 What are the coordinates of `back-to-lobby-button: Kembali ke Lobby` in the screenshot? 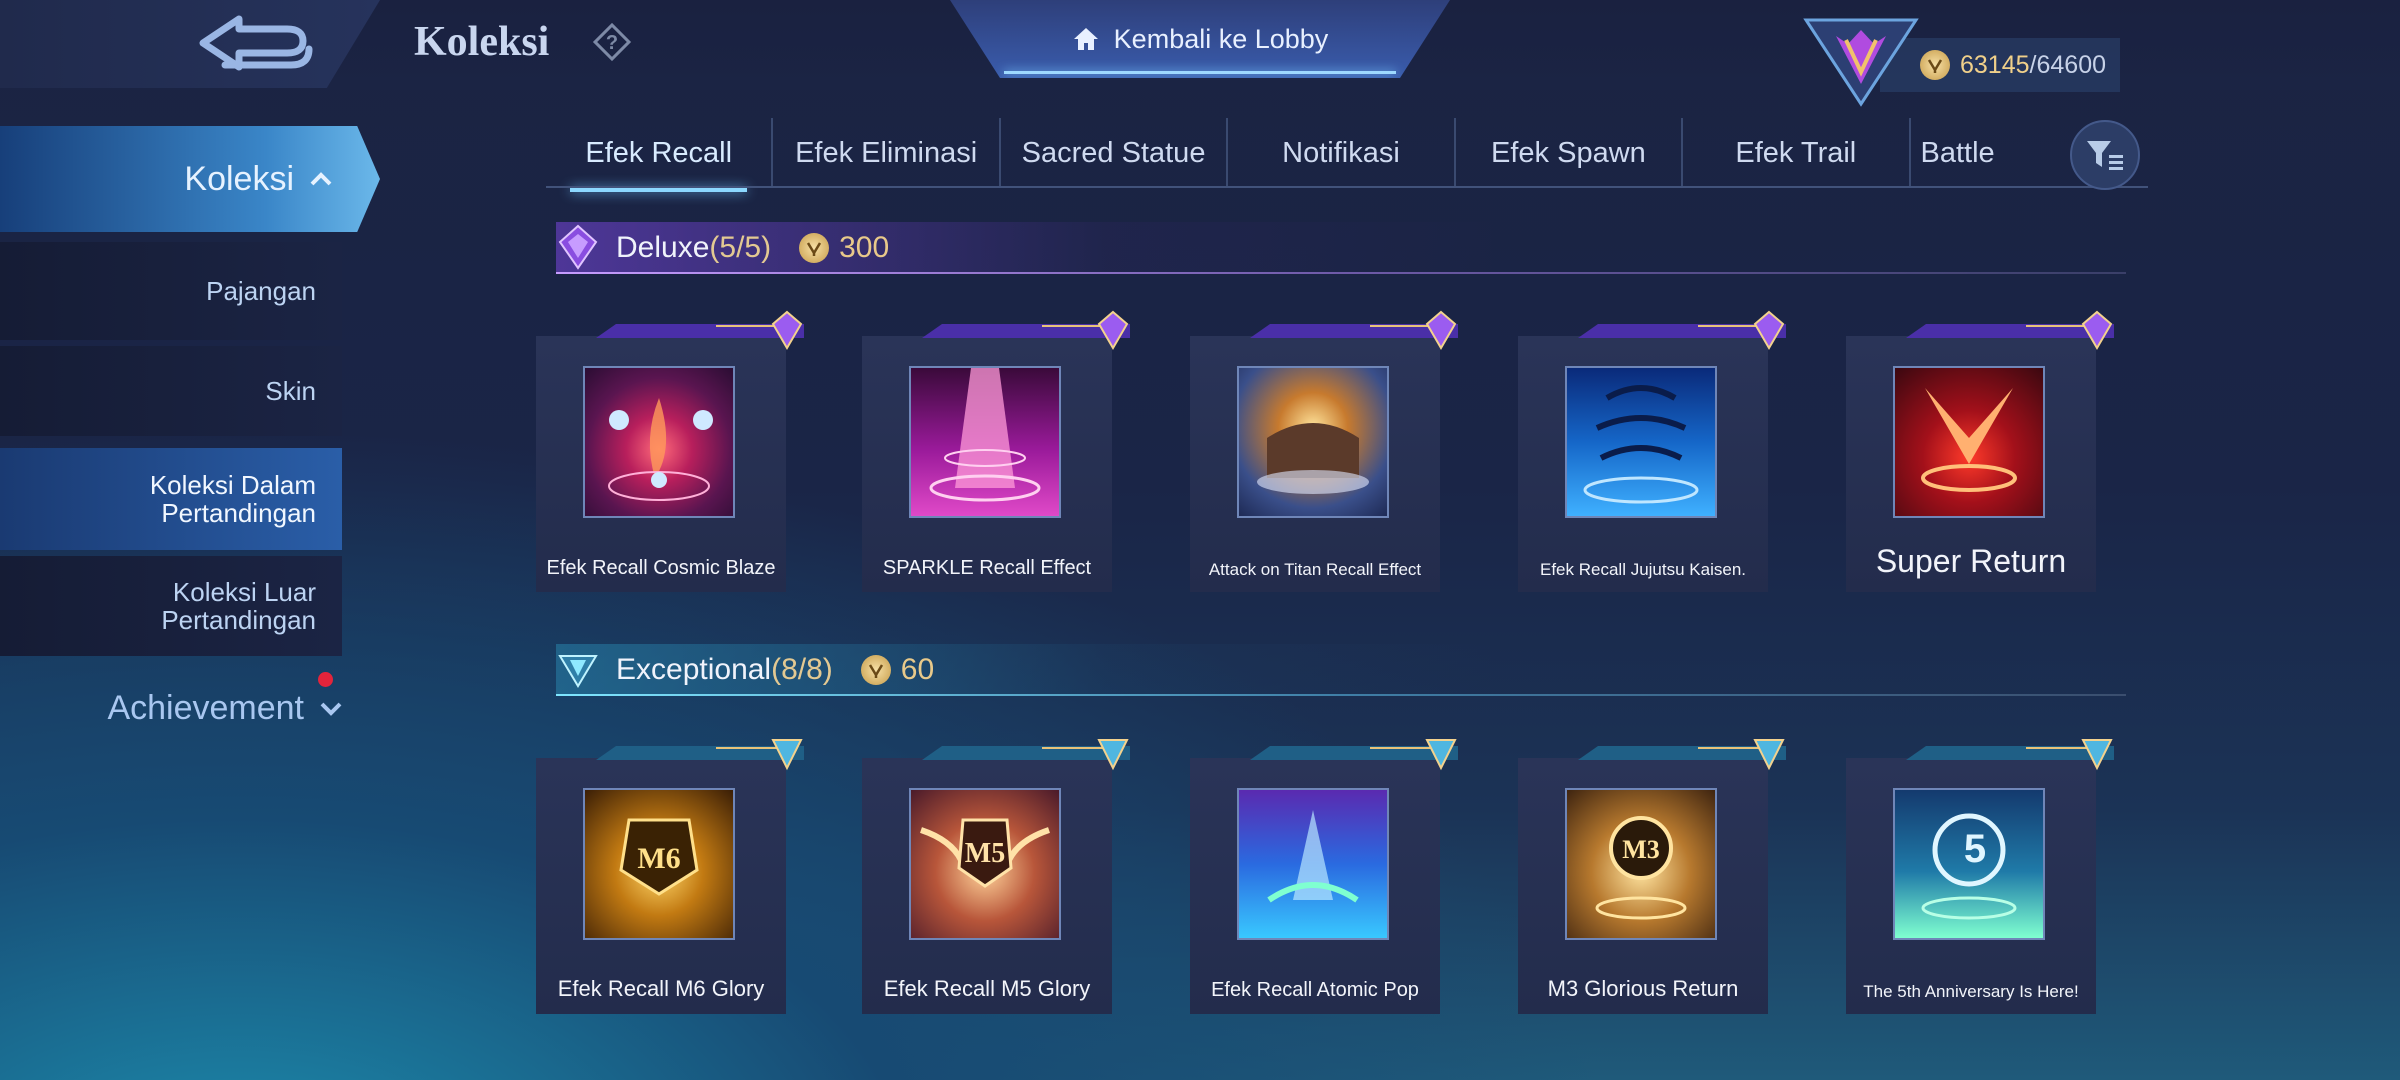 It's located at (1200, 39).